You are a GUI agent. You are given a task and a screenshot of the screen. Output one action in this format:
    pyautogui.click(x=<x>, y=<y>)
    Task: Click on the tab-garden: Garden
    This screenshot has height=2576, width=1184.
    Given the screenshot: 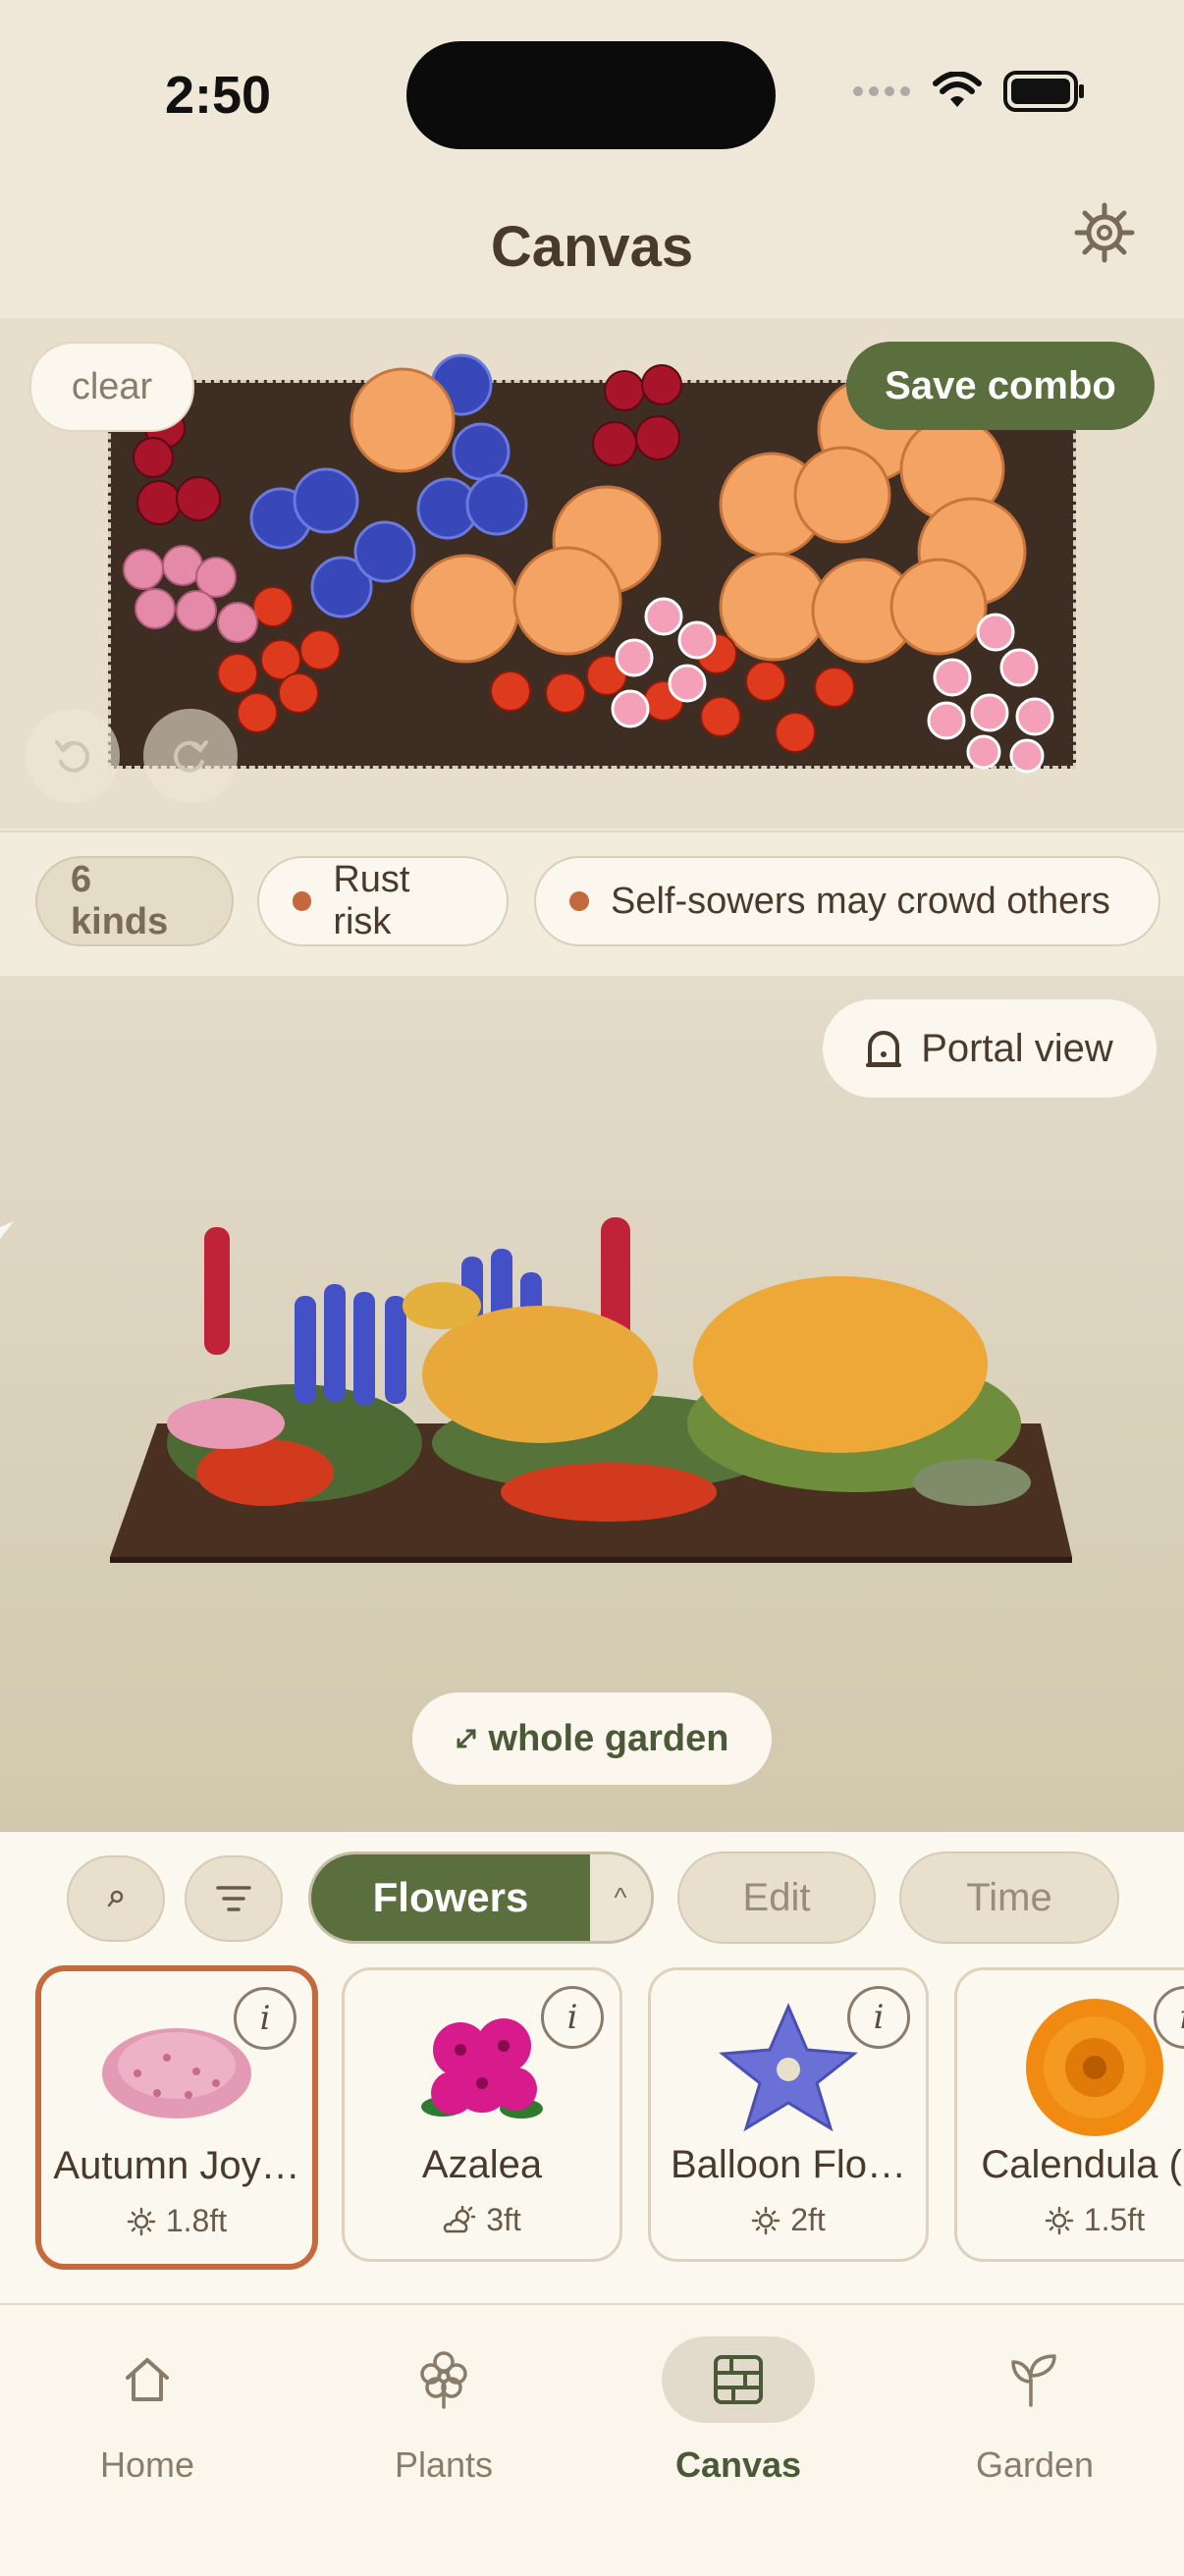 What is the action you would take?
    pyautogui.click(x=1035, y=2411)
    